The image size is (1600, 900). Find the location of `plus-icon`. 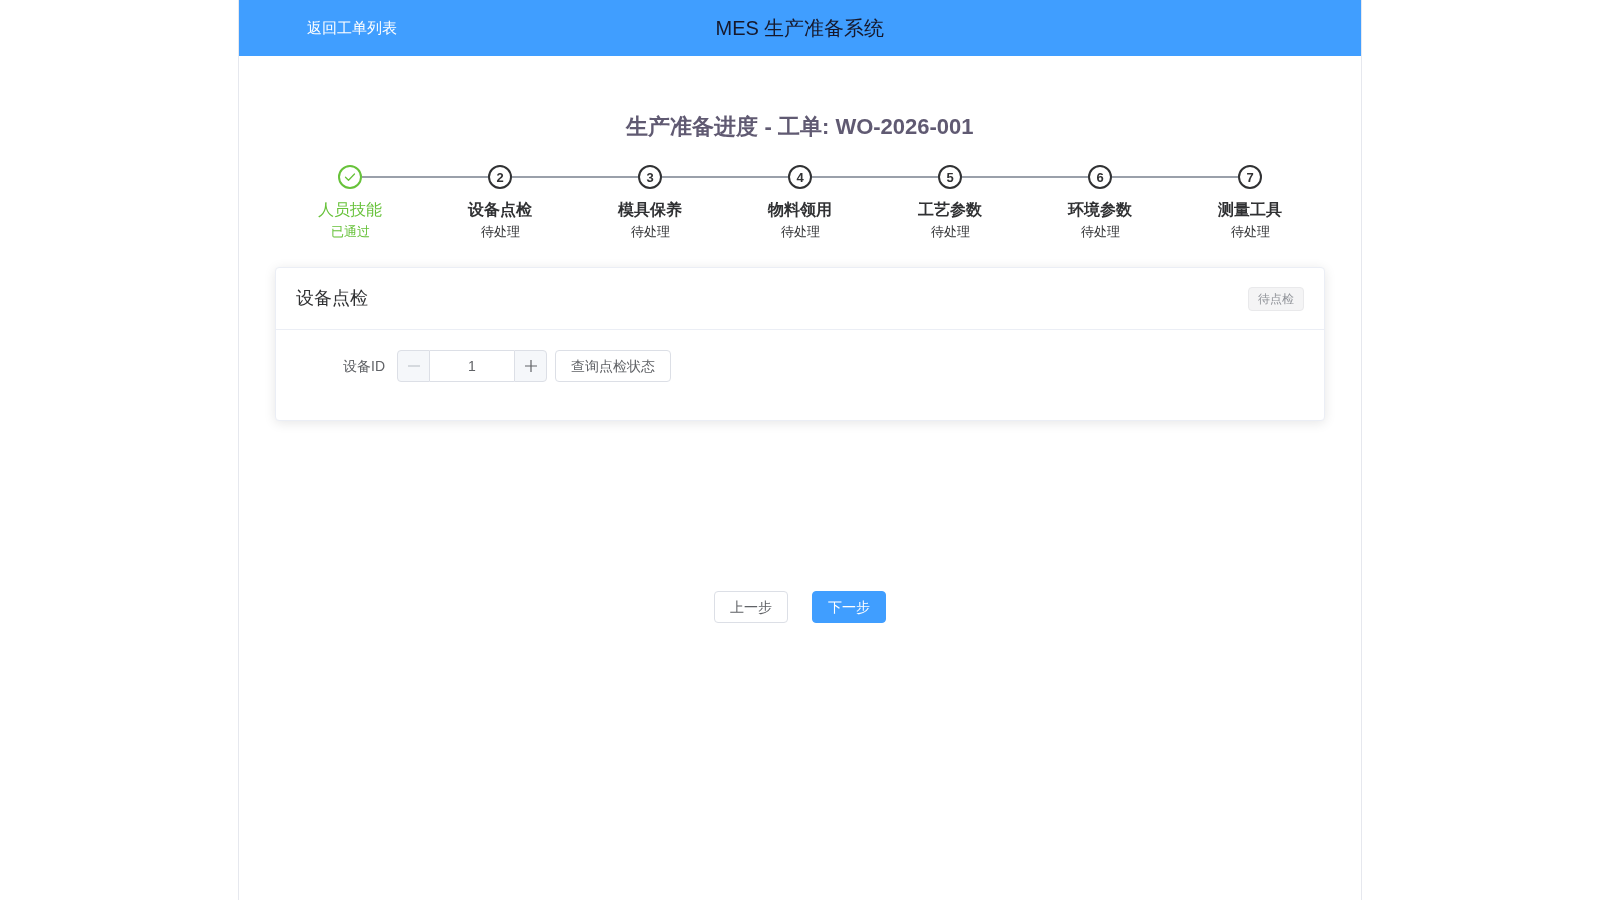

plus-icon is located at coordinates (530, 366).